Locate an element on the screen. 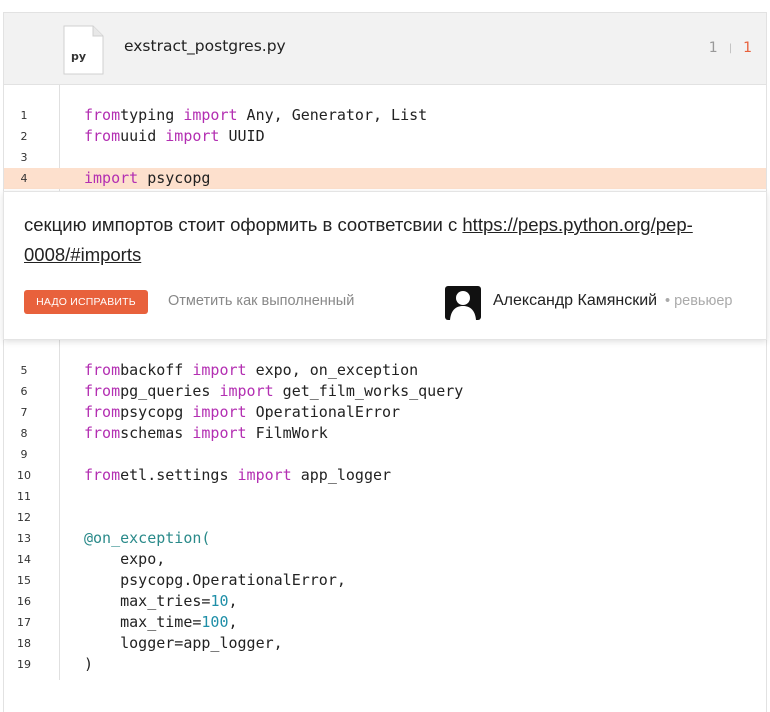  code-text: max_tries=10, is located at coordinates (161, 601).